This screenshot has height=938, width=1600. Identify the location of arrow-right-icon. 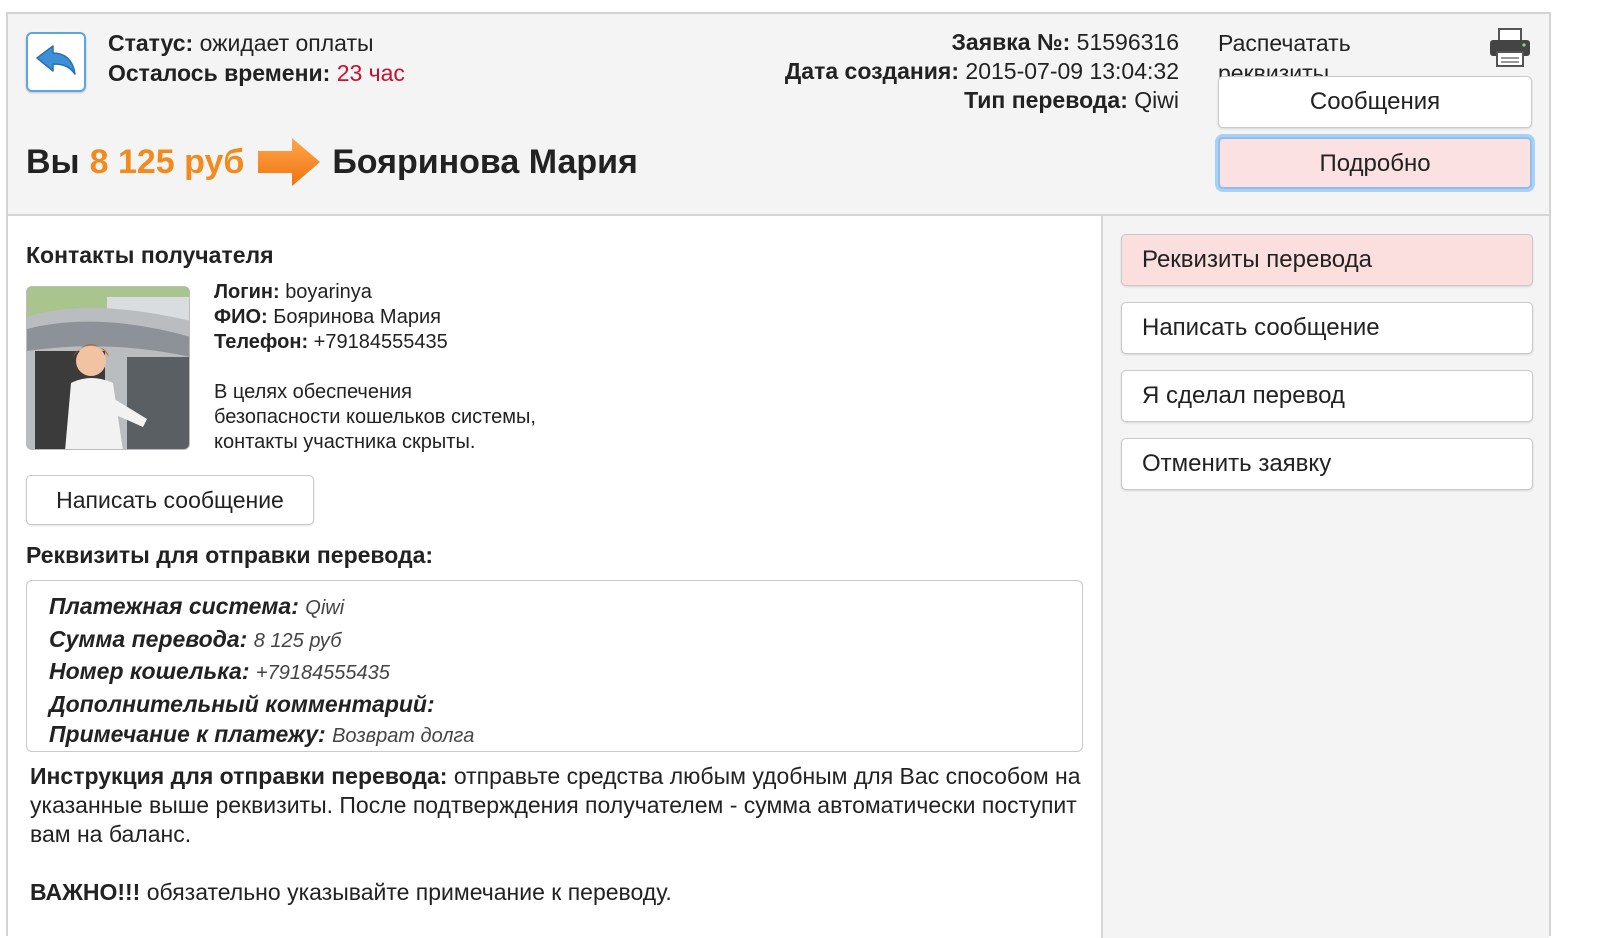
(289, 162).